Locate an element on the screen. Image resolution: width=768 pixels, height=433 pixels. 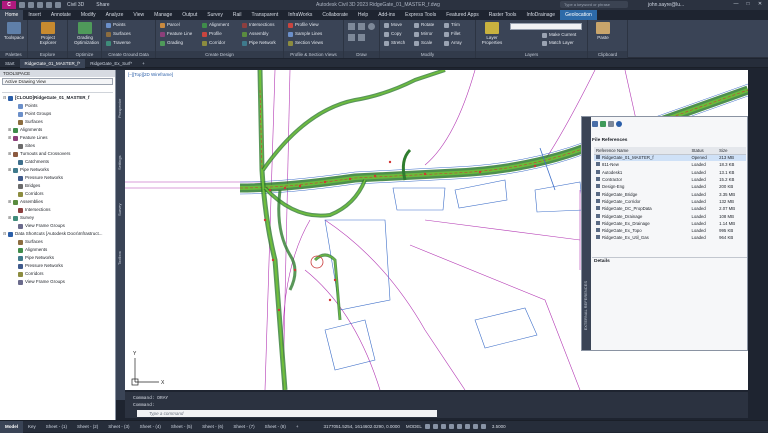
layout-tab: Sheet - (1) is located at coordinates (56, 427).